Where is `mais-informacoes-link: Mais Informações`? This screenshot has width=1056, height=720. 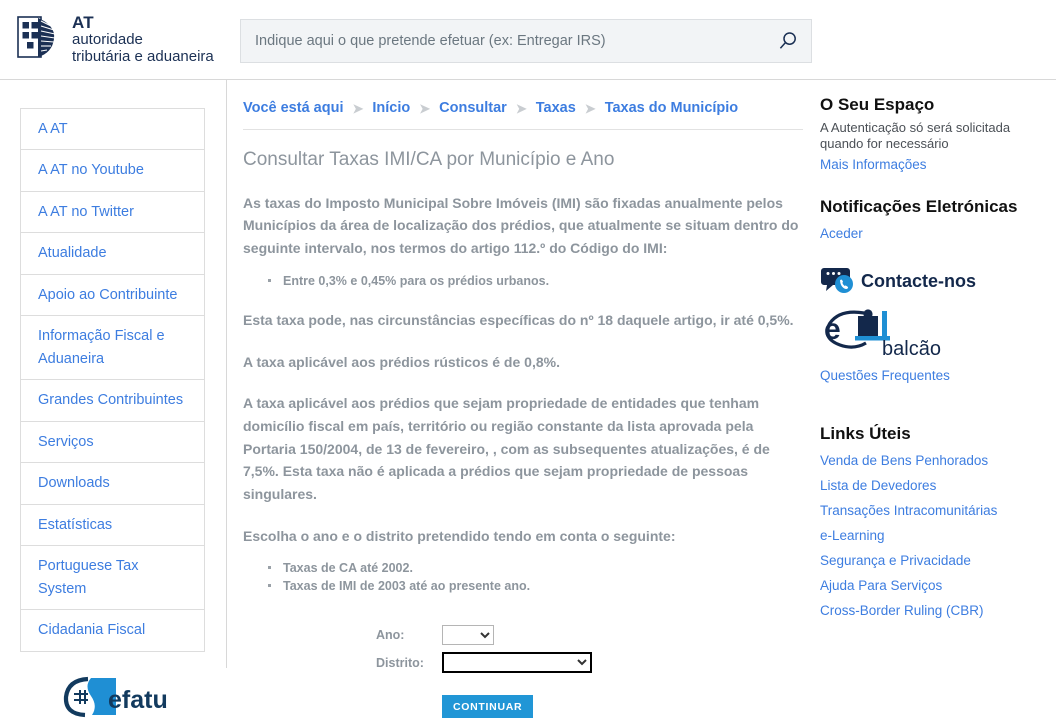
mais-informacoes-link: Mais Informações is located at coordinates (933, 165).